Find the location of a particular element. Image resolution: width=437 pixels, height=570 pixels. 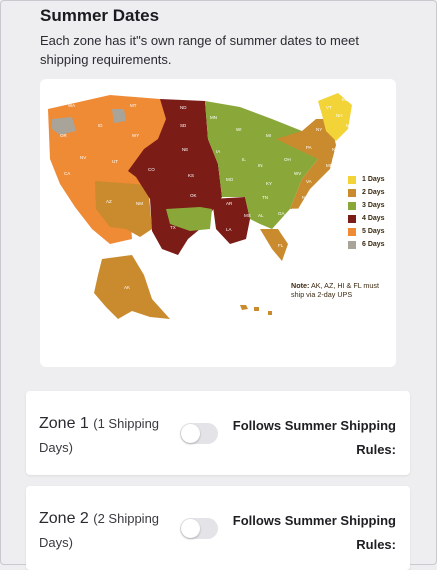

legend-item: 5 Days is located at coordinates (366, 231).